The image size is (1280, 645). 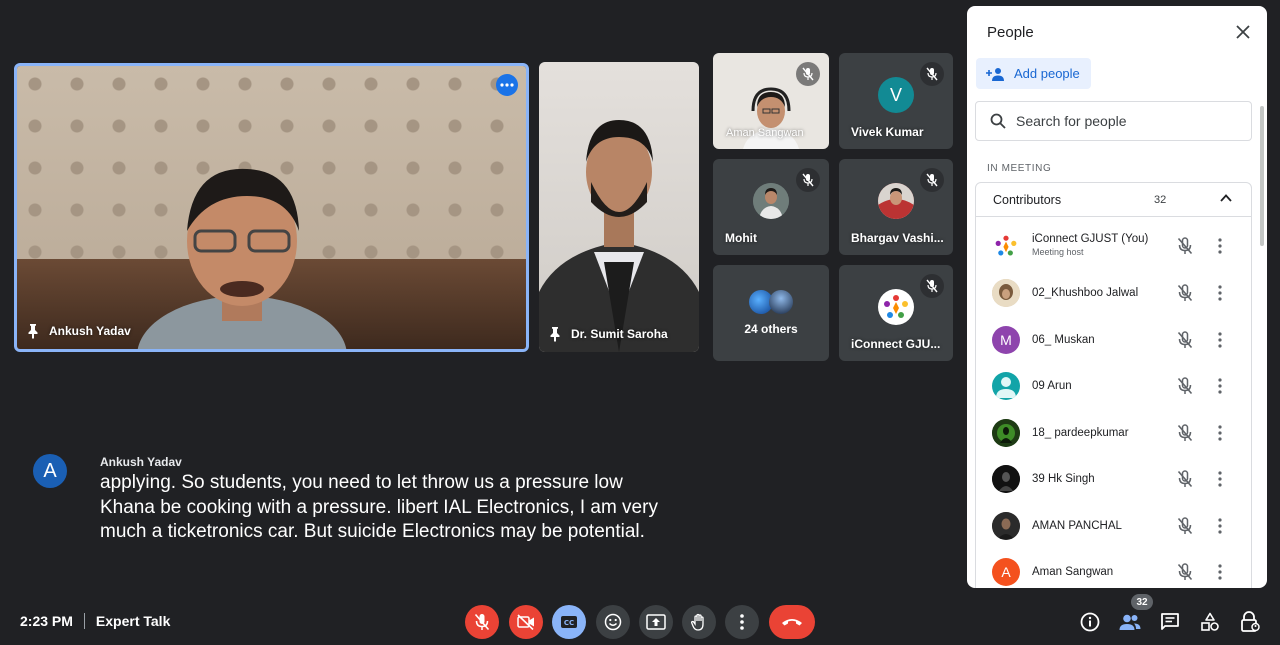 I want to click on participant-row: AMAN PANCHAL, so click(x=1114, y=526).